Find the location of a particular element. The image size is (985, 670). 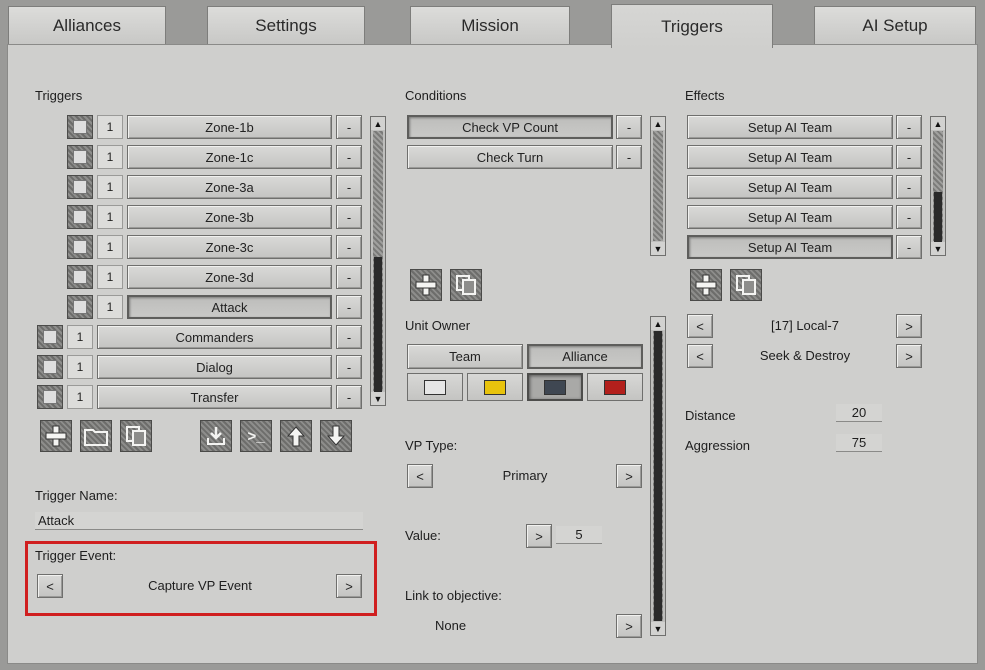

trigger-item: Zone-3a is located at coordinates (229, 187).